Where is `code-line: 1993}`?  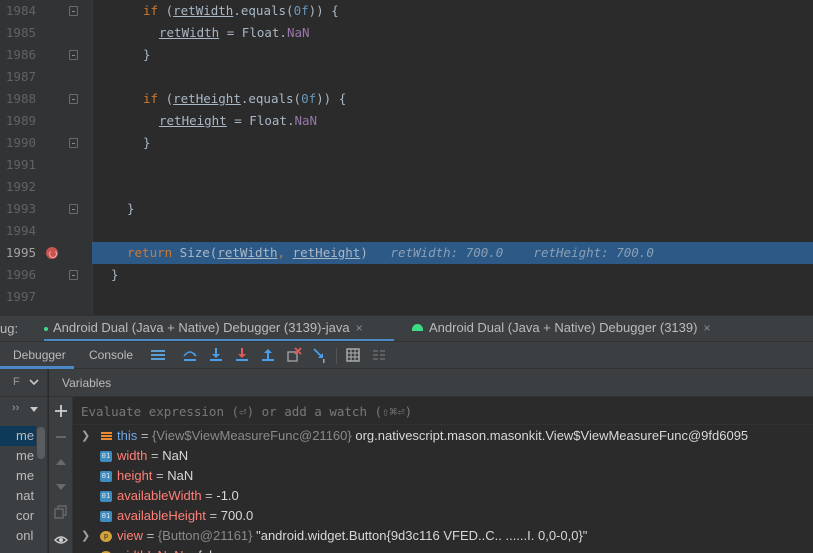
code-line: 1993} is located at coordinates (406, 209).